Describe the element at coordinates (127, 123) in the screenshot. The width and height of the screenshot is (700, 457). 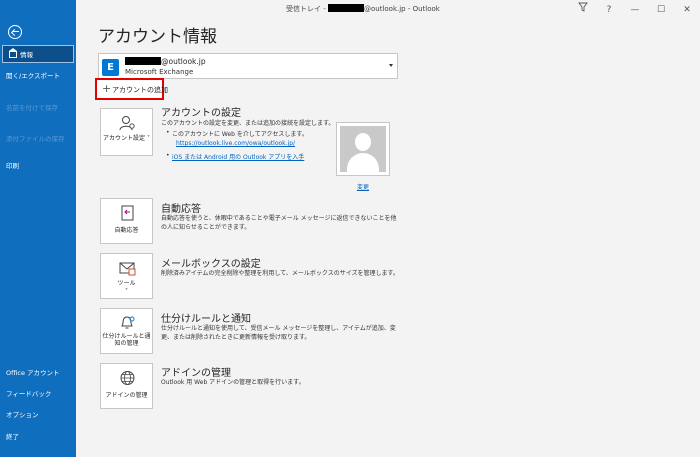
I see `account-settings-icon` at that location.